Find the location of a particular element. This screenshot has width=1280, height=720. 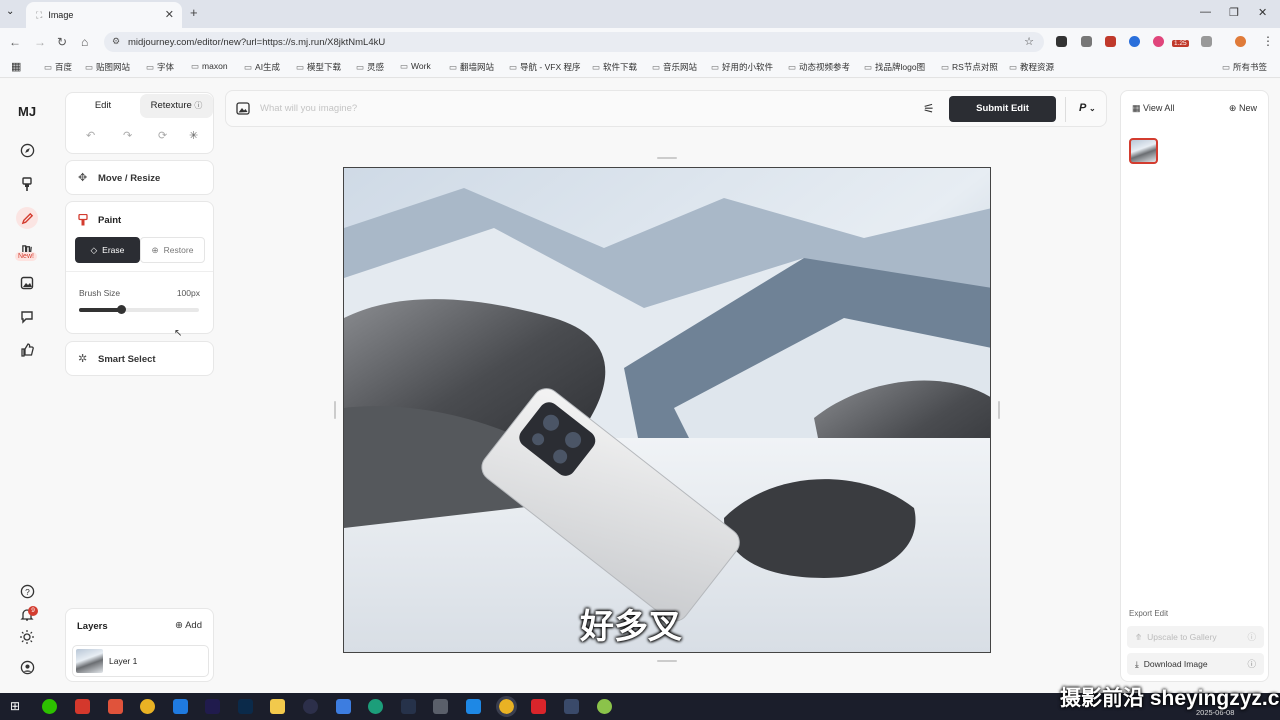

bookmark-item: maxon is located at coordinates (209, 66).